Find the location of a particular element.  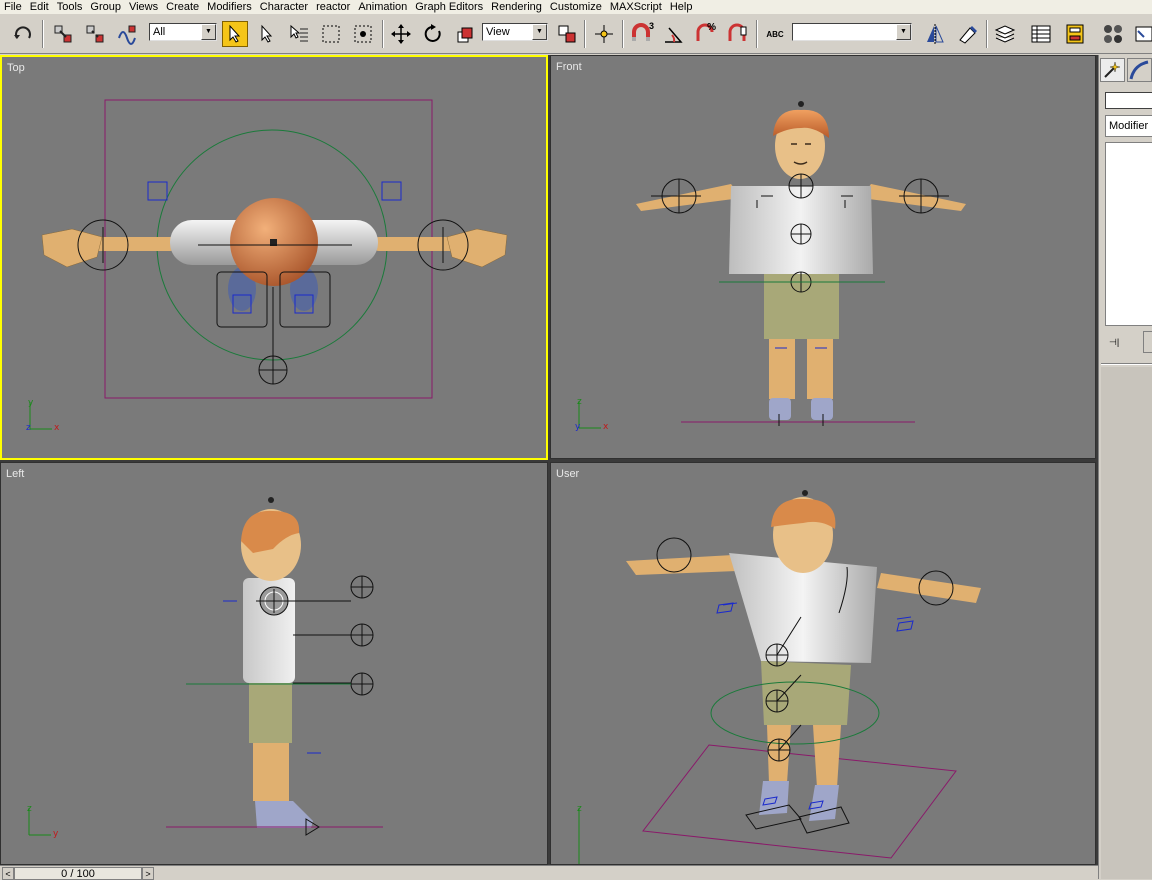

reference-coordinate-dropdown: View ▼ is located at coordinates (515, 32).